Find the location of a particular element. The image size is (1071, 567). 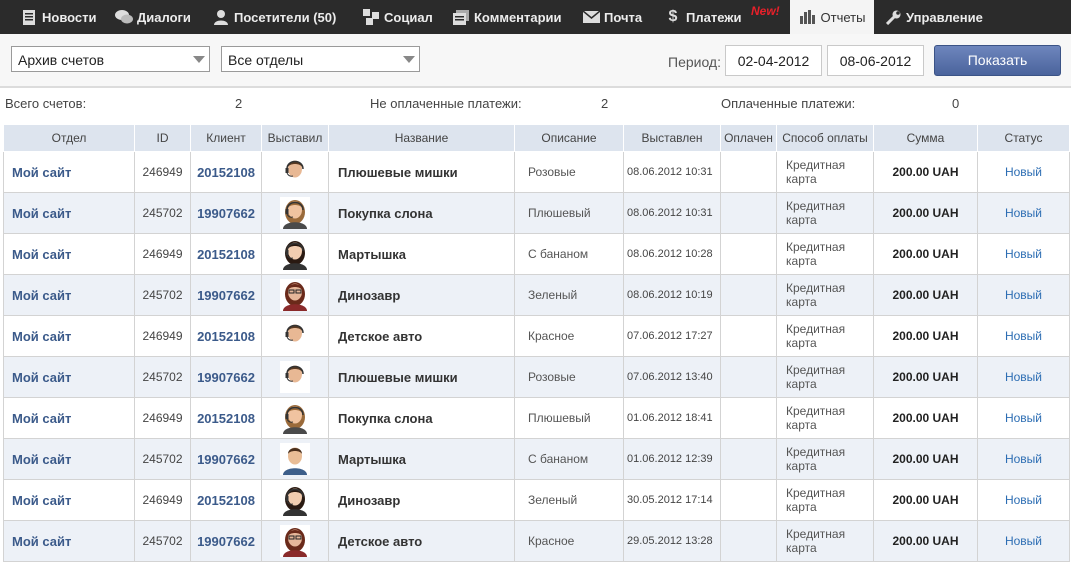

column-header: Описание is located at coordinates (569, 138).